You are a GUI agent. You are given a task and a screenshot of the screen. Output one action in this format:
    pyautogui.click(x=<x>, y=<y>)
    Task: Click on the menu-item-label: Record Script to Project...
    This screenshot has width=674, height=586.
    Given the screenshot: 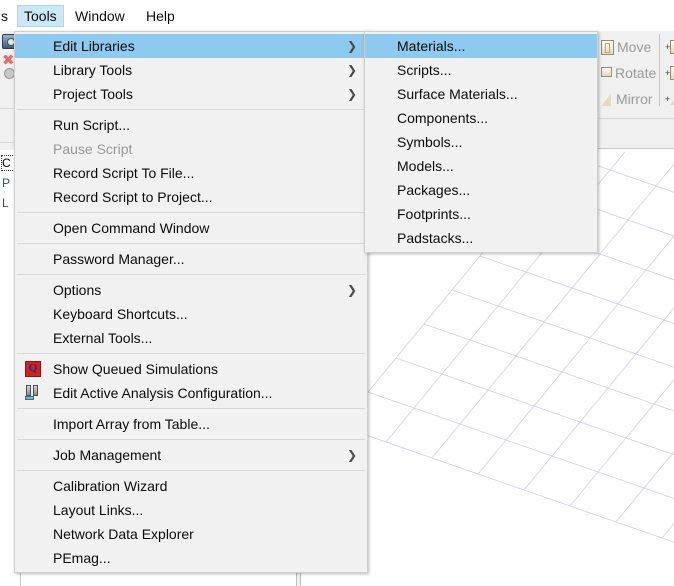 What is the action you would take?
    pyautogui.click(x=133, y=197)
    